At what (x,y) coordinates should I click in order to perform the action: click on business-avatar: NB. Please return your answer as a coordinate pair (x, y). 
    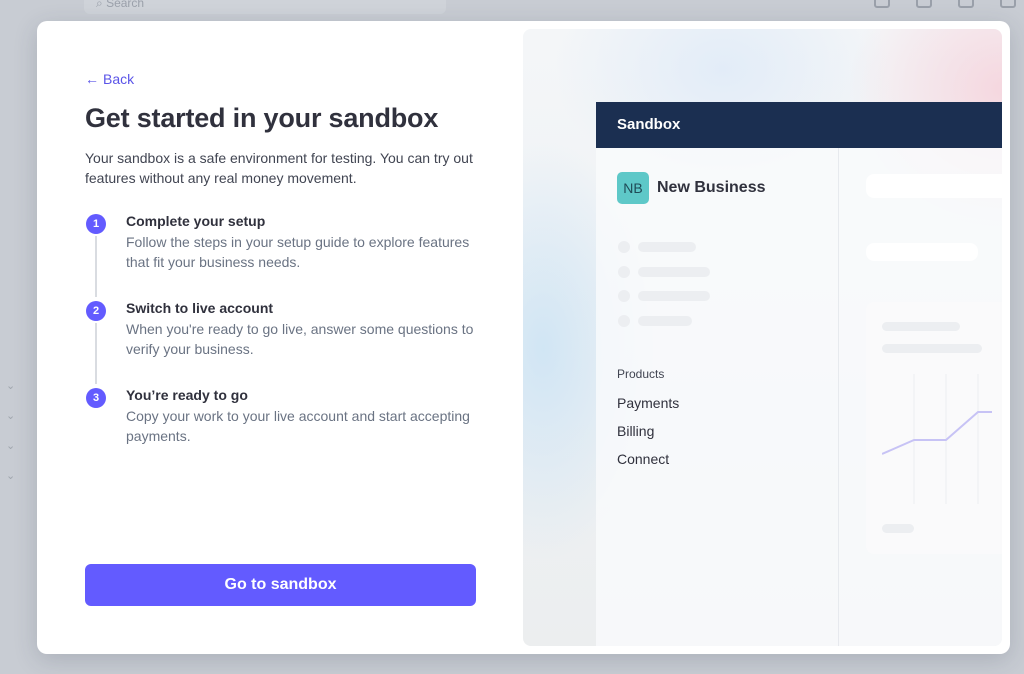
    Looking at the image, I should click on (633, 188).